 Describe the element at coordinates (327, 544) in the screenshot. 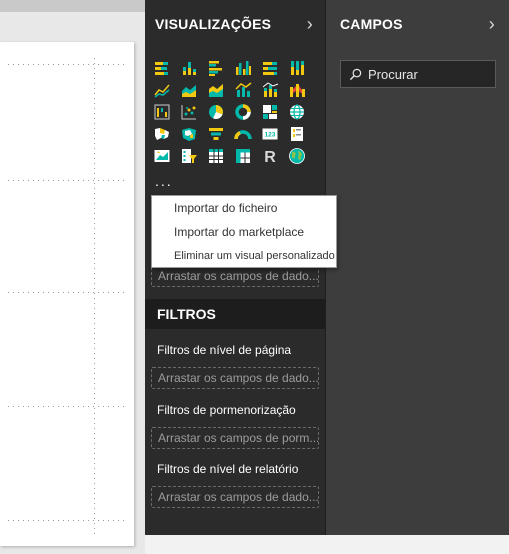

I see `bottom-strip` at that location.